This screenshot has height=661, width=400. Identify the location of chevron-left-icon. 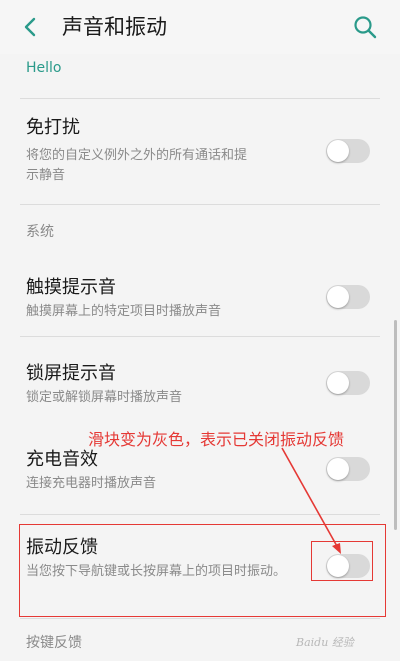
(30, 27).